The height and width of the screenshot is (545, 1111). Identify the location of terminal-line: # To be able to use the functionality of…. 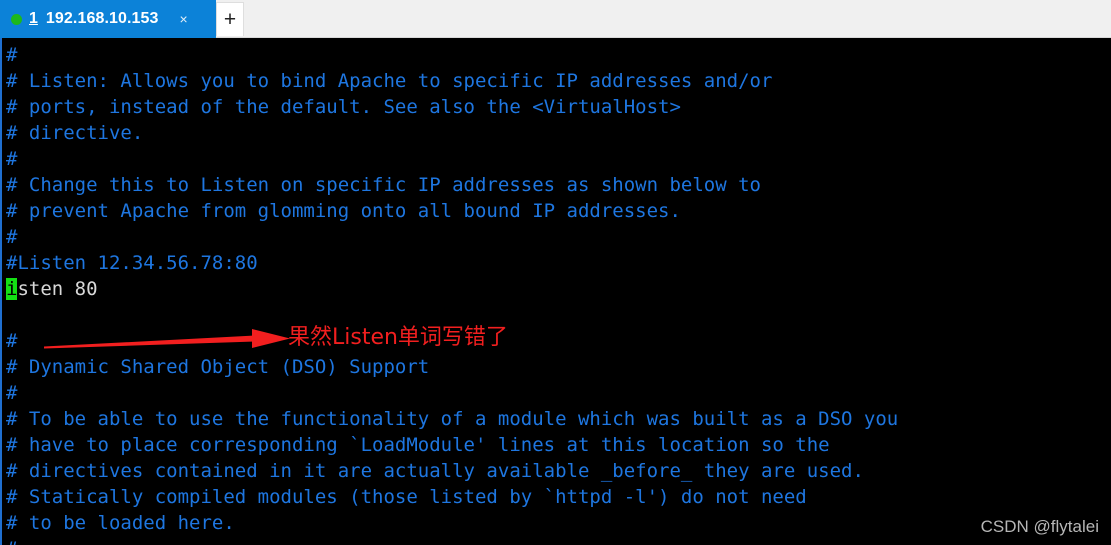
(452, 419).